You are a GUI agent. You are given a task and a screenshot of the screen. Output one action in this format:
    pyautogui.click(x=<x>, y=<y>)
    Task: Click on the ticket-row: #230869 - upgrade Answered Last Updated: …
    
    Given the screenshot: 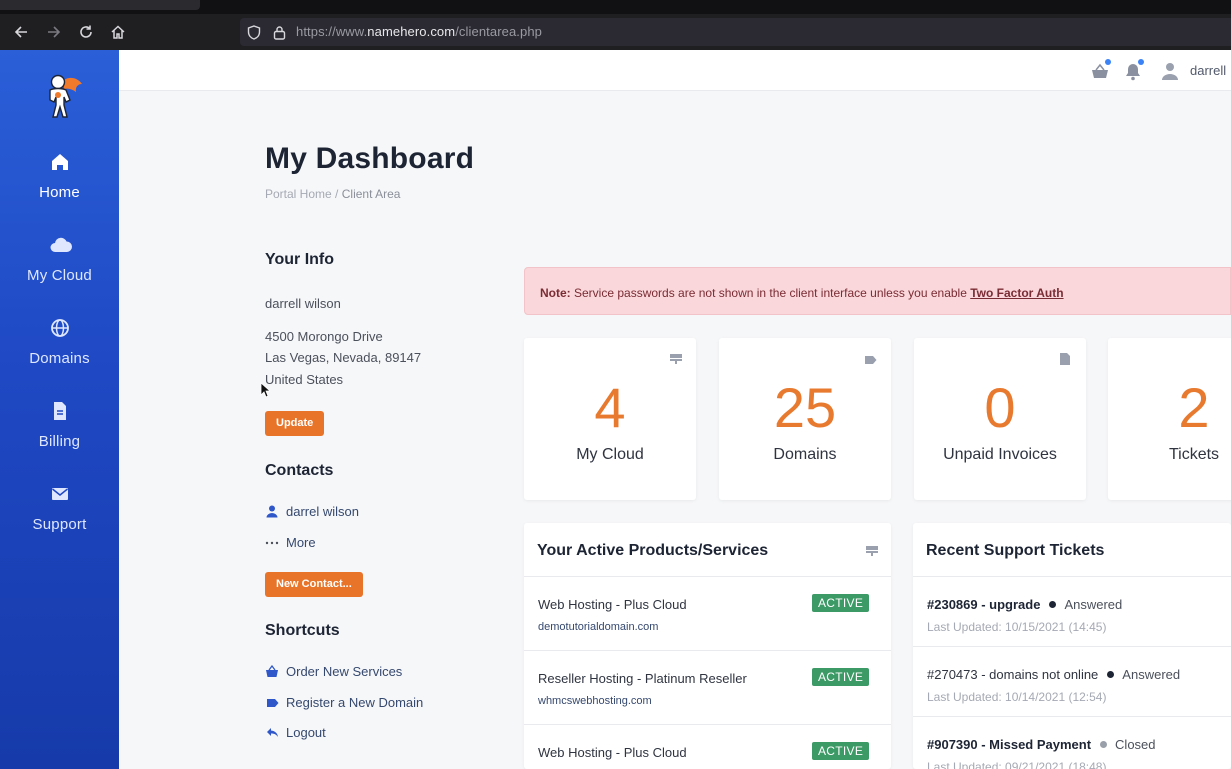 What is the action you would take?
    pyautogui.click(x=1072, y=612)
    